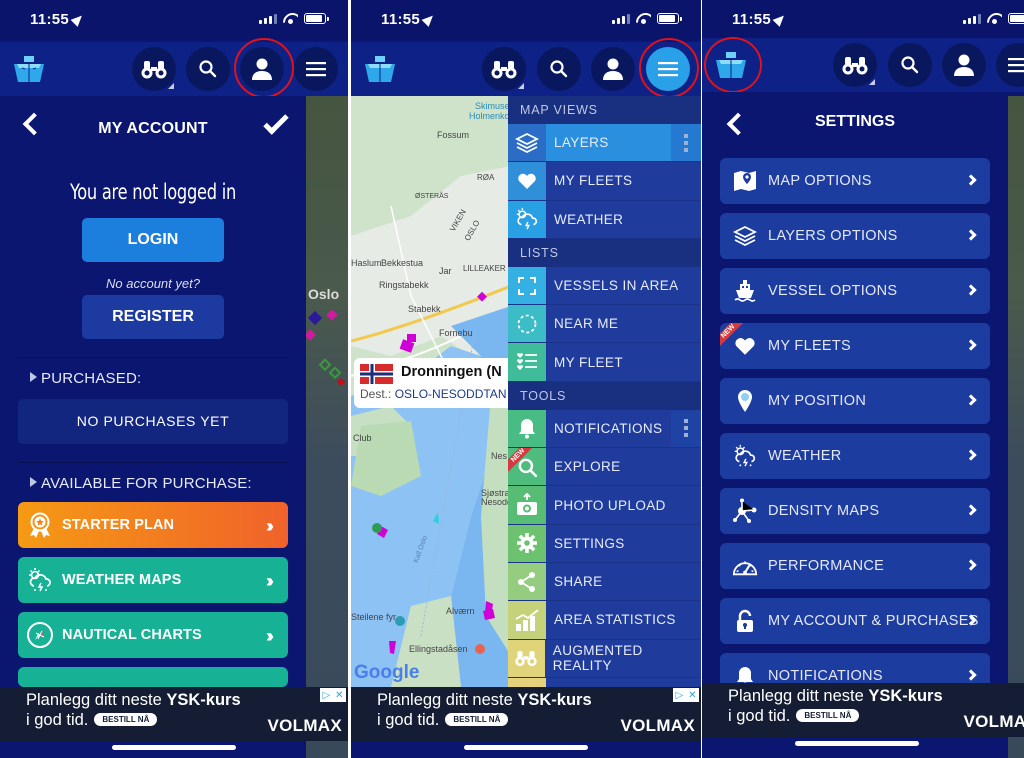 This screenshot has width=1024, height=758. What do you see at coordinates (855, 511) in the screenshot?
I see `settings-density-maps: DENSITY MAPS` at bounding box center [855, 511].